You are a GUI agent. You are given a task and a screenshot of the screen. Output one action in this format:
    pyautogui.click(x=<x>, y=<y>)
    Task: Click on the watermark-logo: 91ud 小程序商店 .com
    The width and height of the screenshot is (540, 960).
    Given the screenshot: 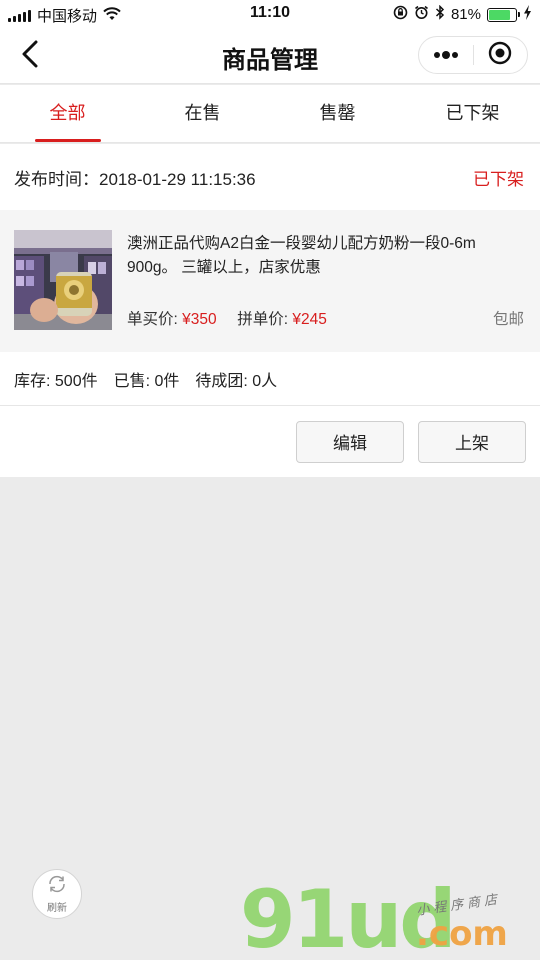 What is the action you would take?
    pyautogui.click(x=390, y=920)
    